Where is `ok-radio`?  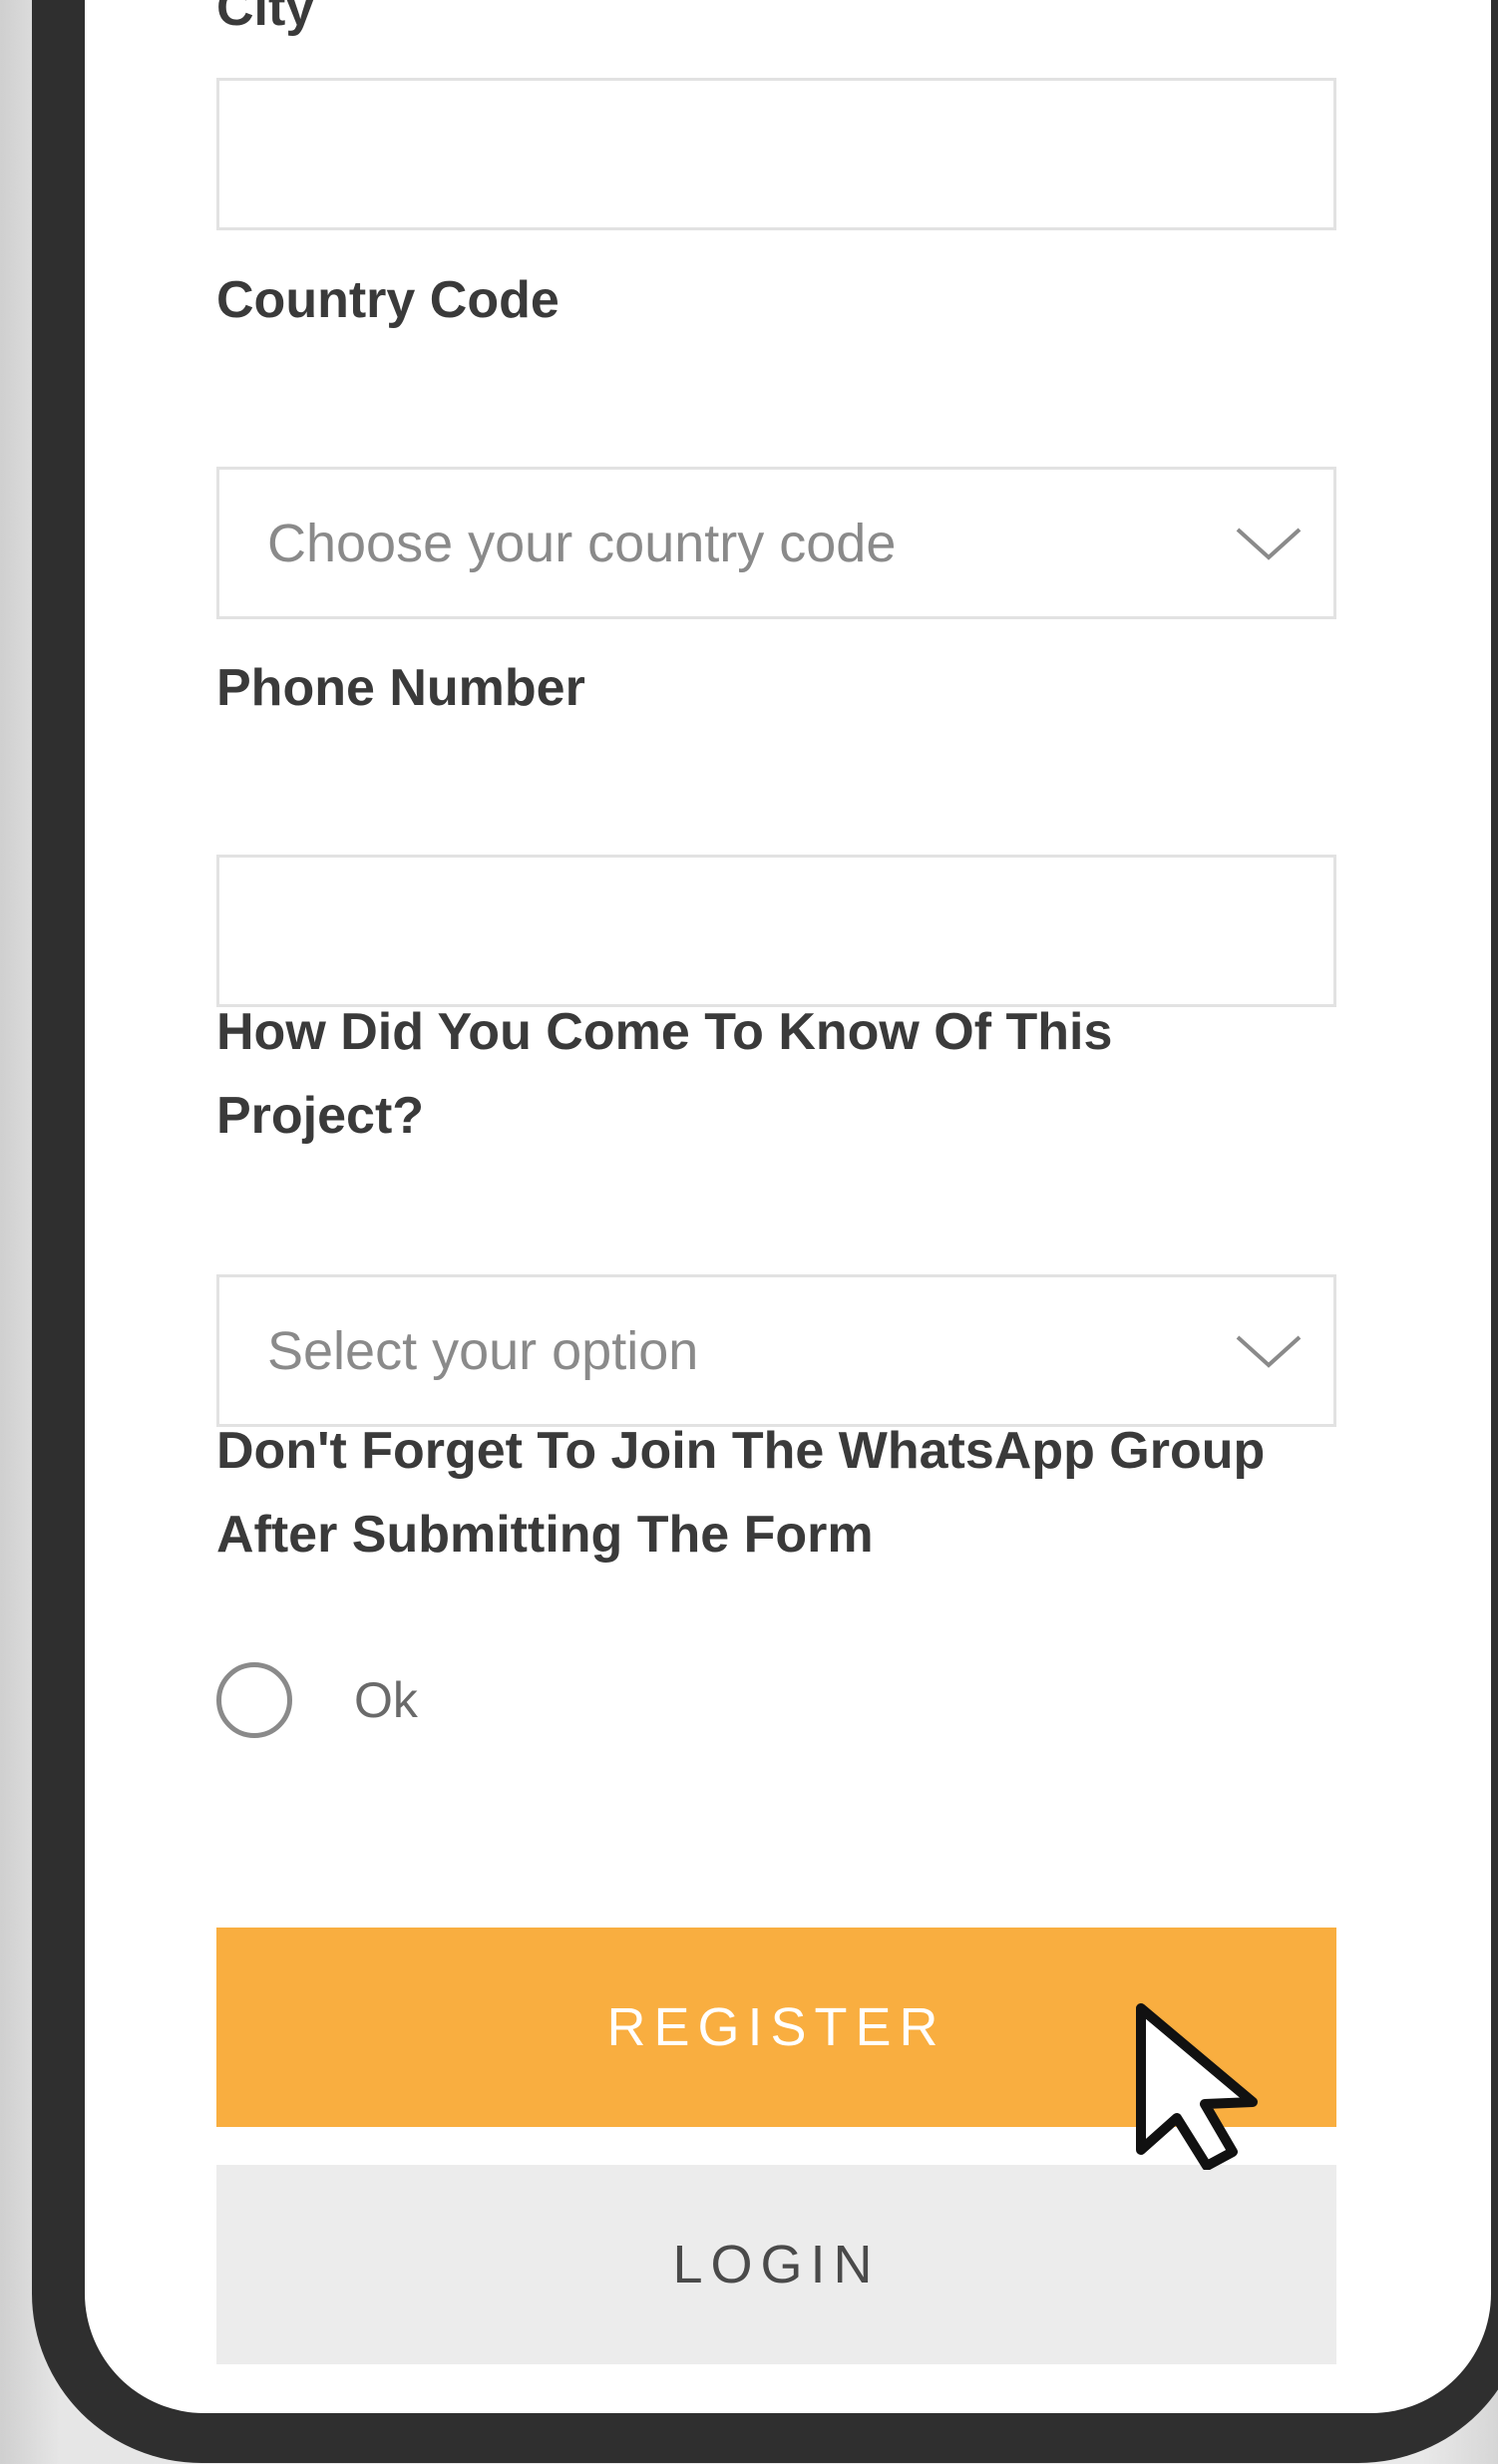 ok-radio is located at coordinates (254, 1700).